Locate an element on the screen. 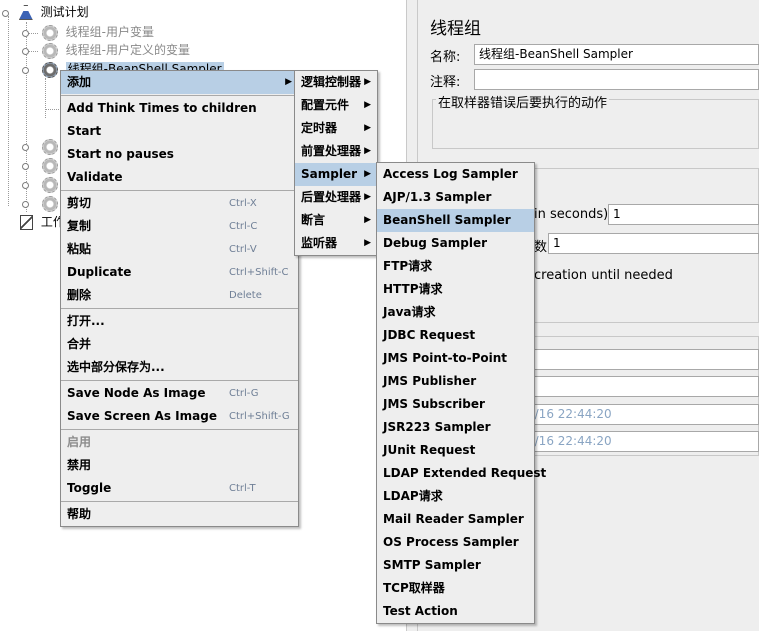 The width and height of the screenshot is (759, 631). menu-item-save-screen-image: Save Screen As Image Ctrl+Shift-G is located at coordinates (179, 416).